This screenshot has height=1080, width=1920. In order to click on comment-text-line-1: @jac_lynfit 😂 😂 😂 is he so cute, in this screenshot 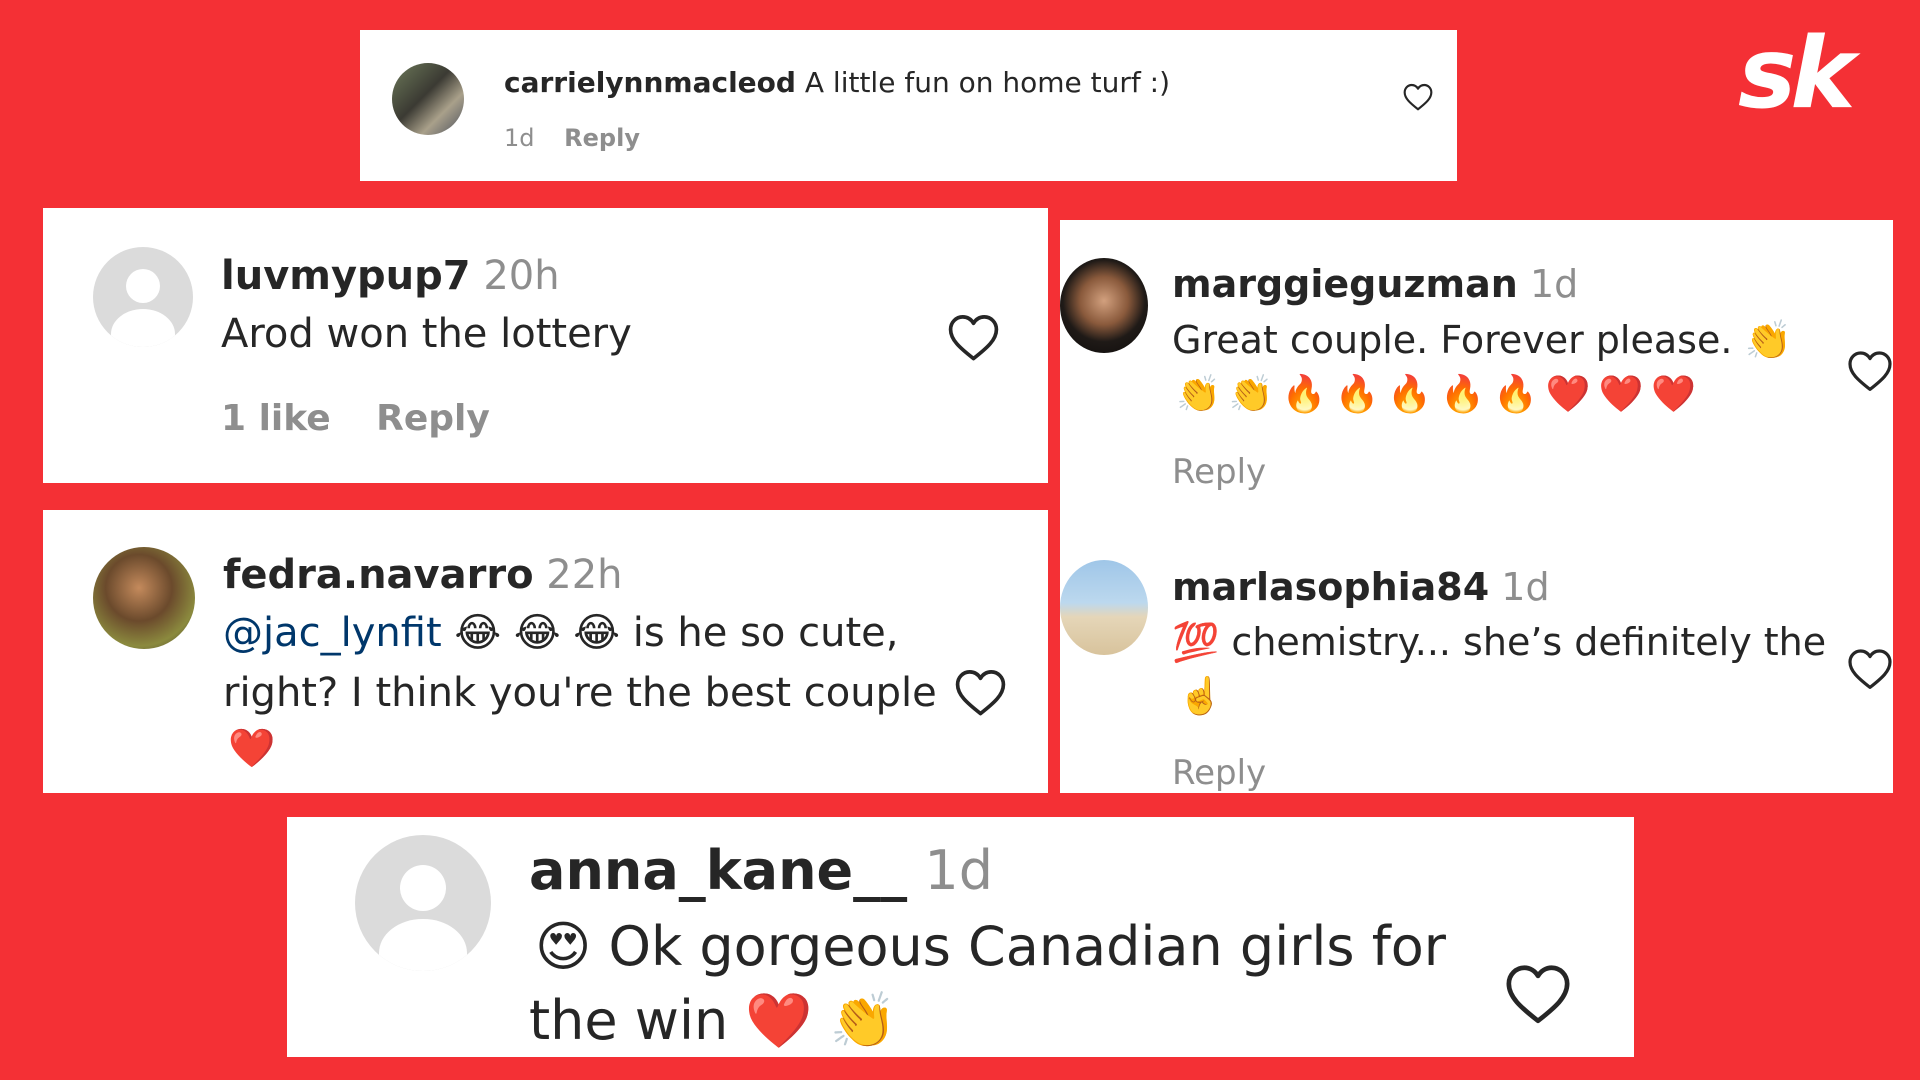, I will do `click(560, 633)`.